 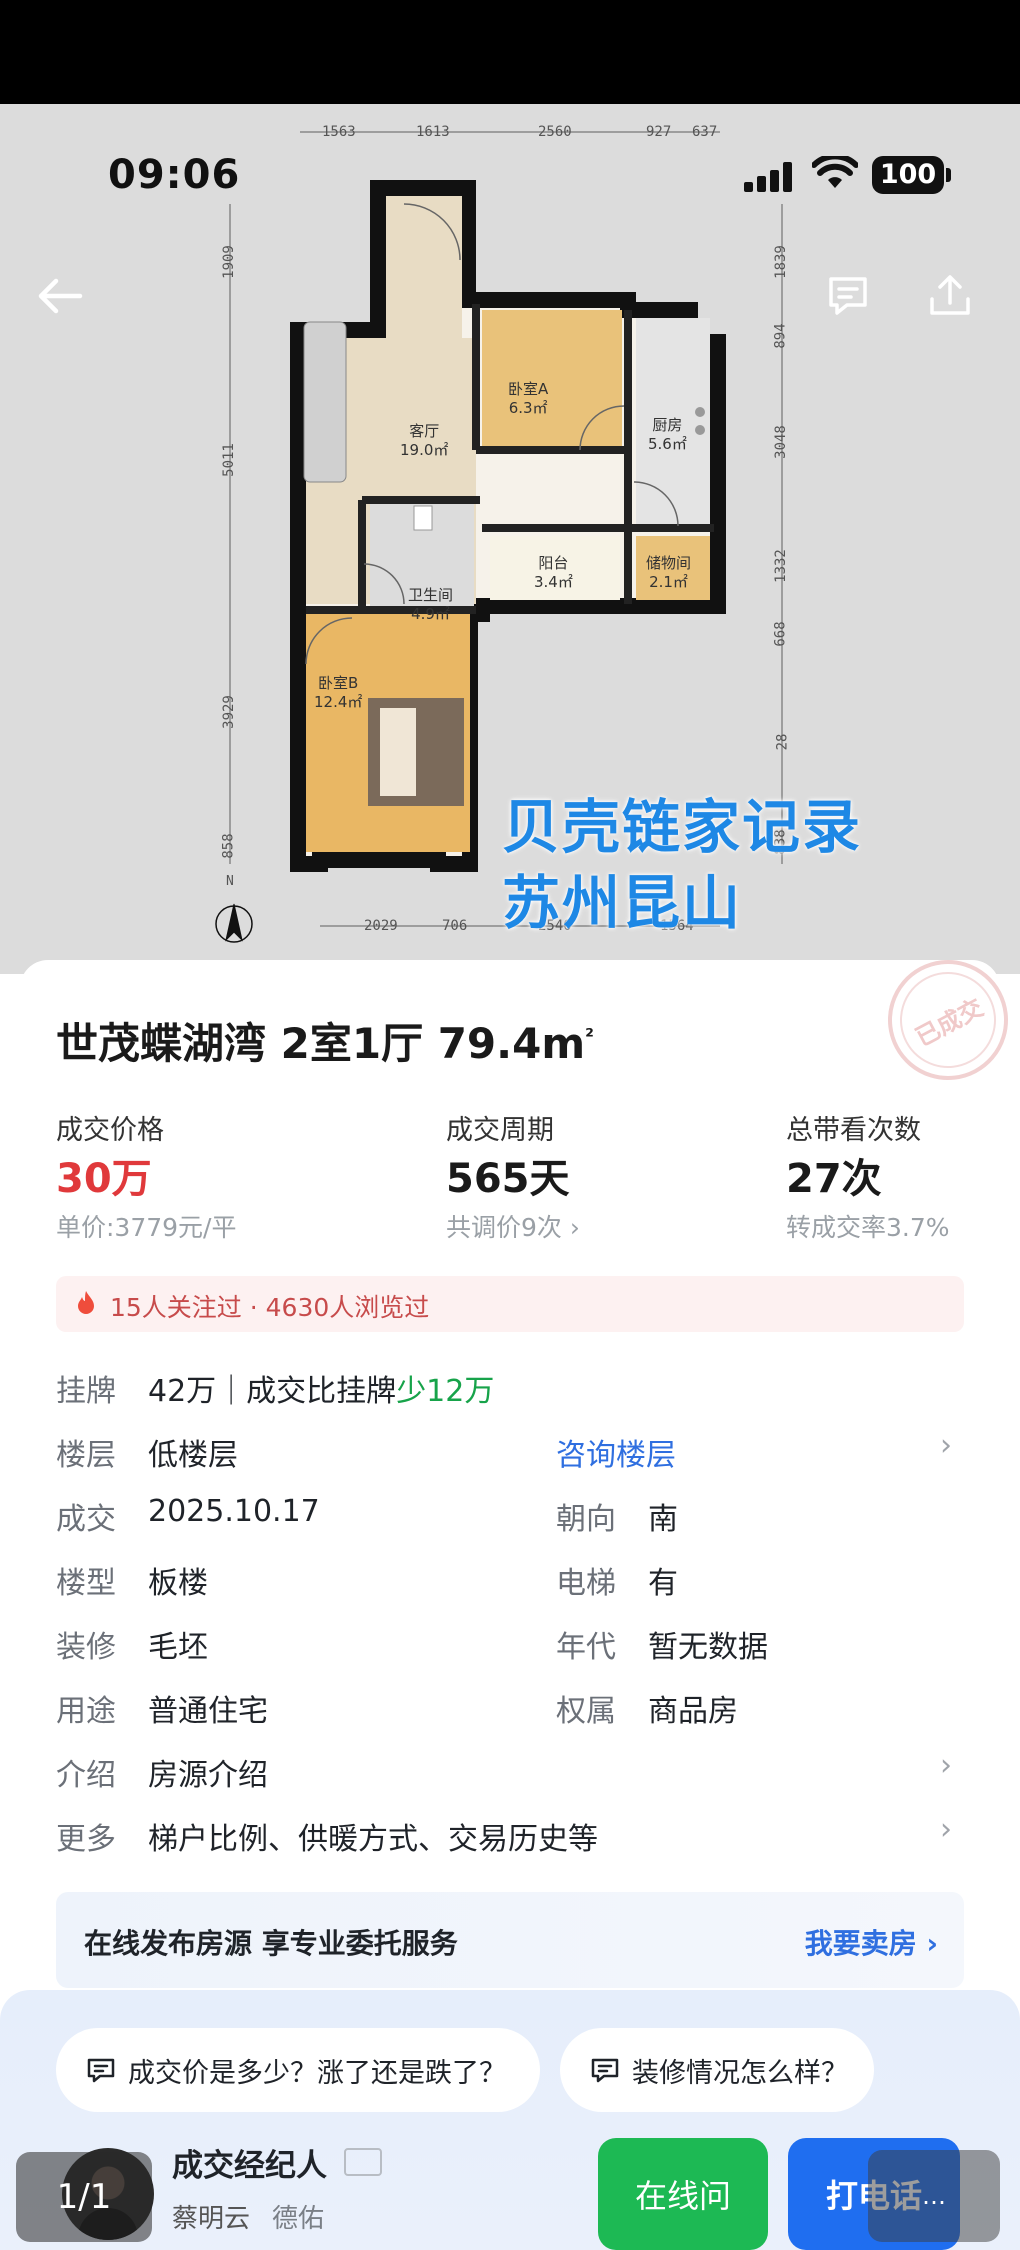 I want to click on back-button, so click(x=60, y=296).